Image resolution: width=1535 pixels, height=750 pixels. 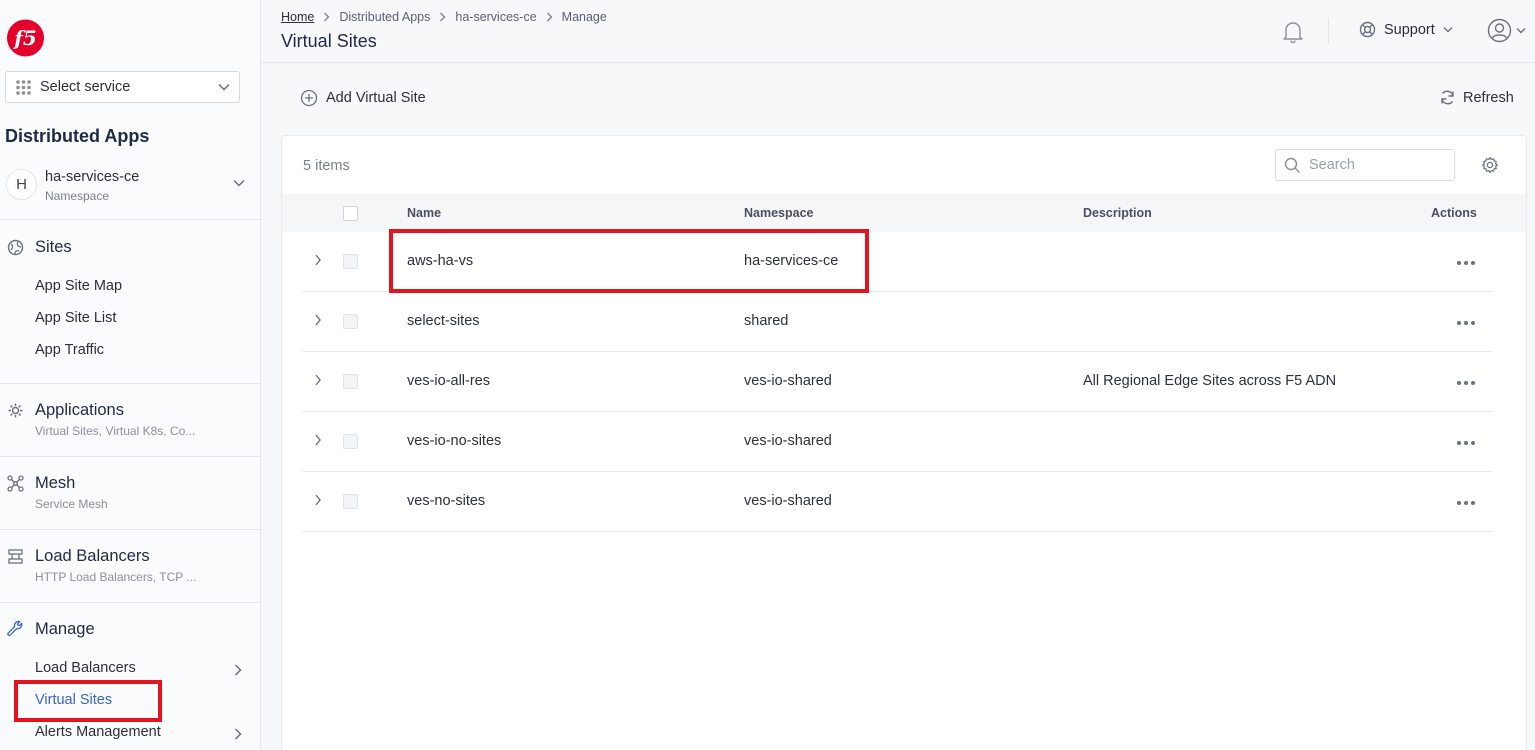 What do you see at coordinates (85, 87) in the screenshot?
I see `select-service-label: Select service` at bounding box center [85, 87].